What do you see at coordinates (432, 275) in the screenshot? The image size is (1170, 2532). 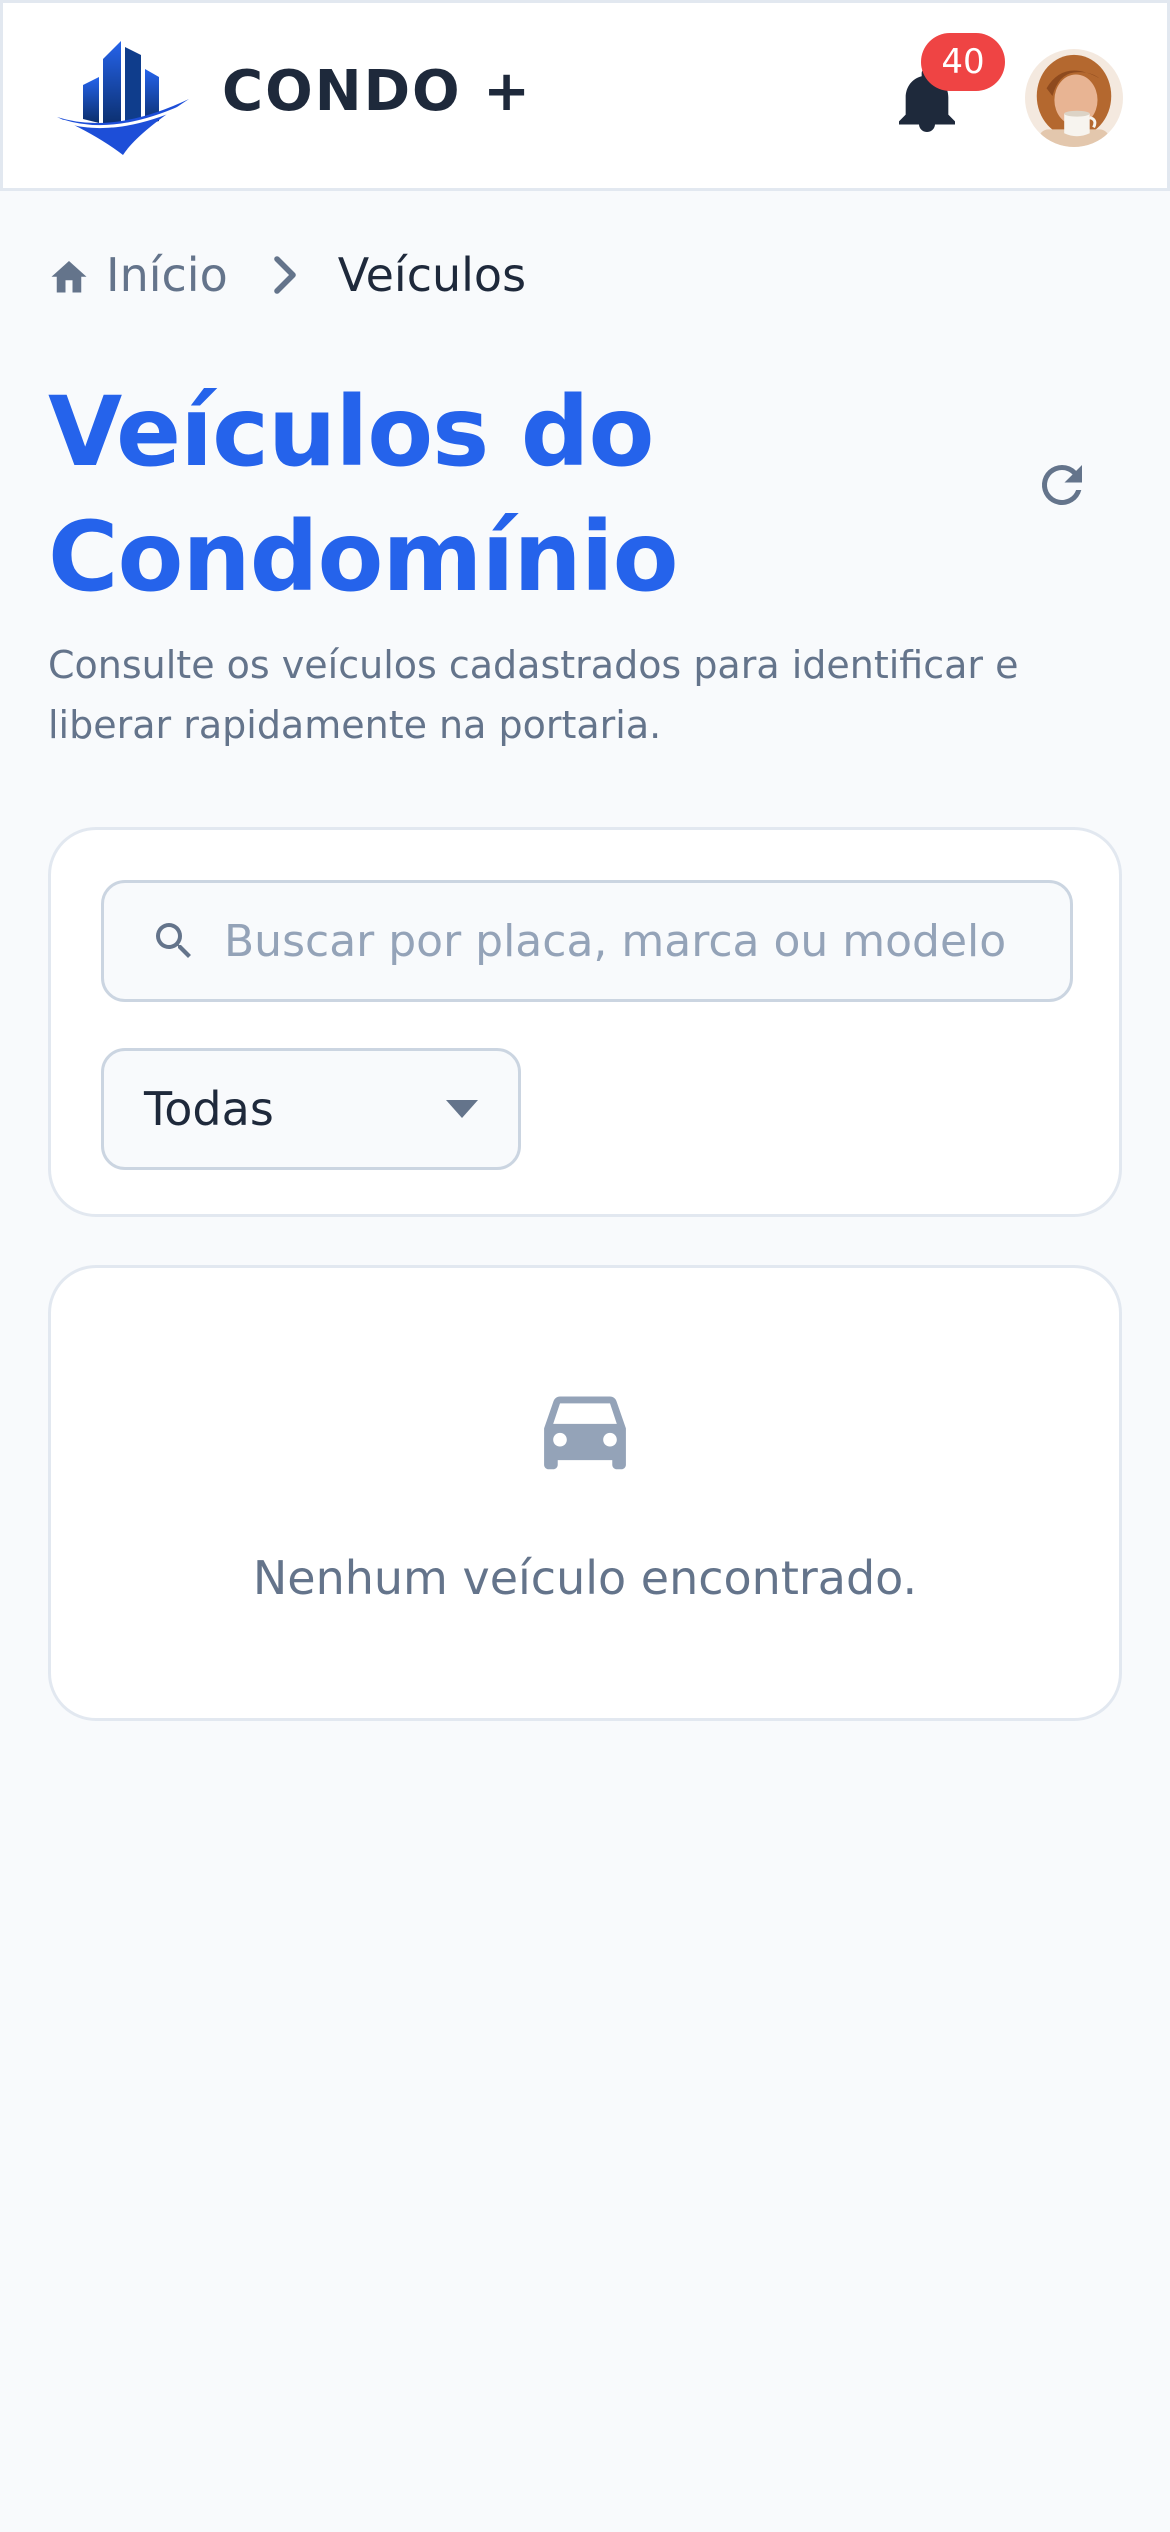 I see `breadcrumb-current: Veículos` at bounding box center [432, 275].